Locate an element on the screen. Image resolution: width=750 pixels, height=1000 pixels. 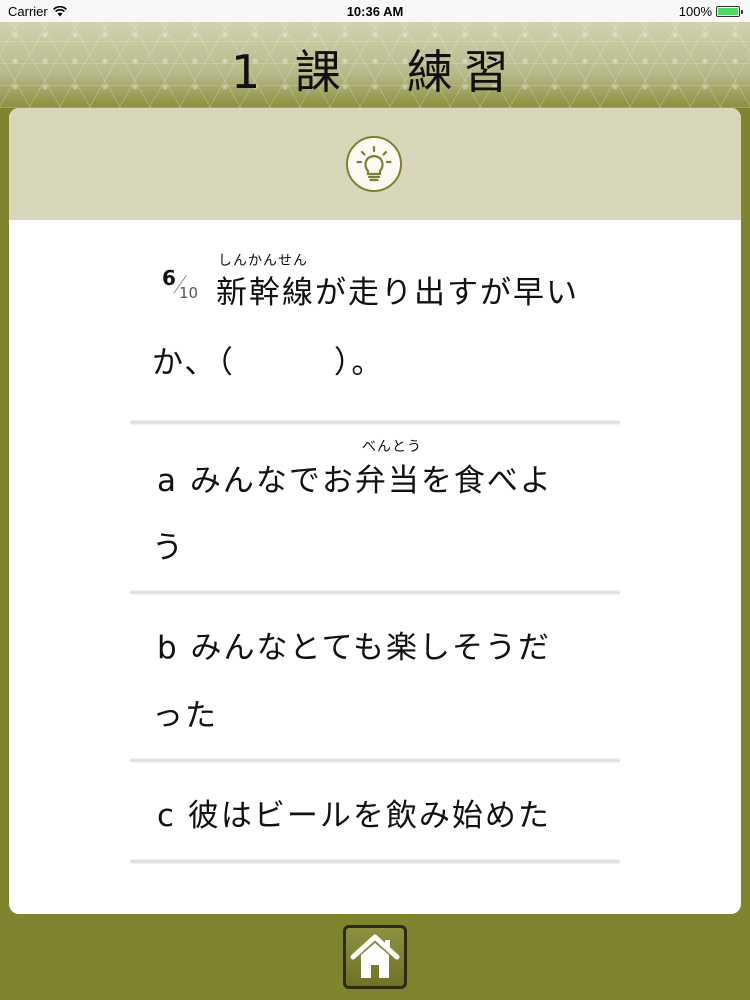
option-a-line-1: a みんなでお弁当を食べよ is located at coordinates (355, 481).